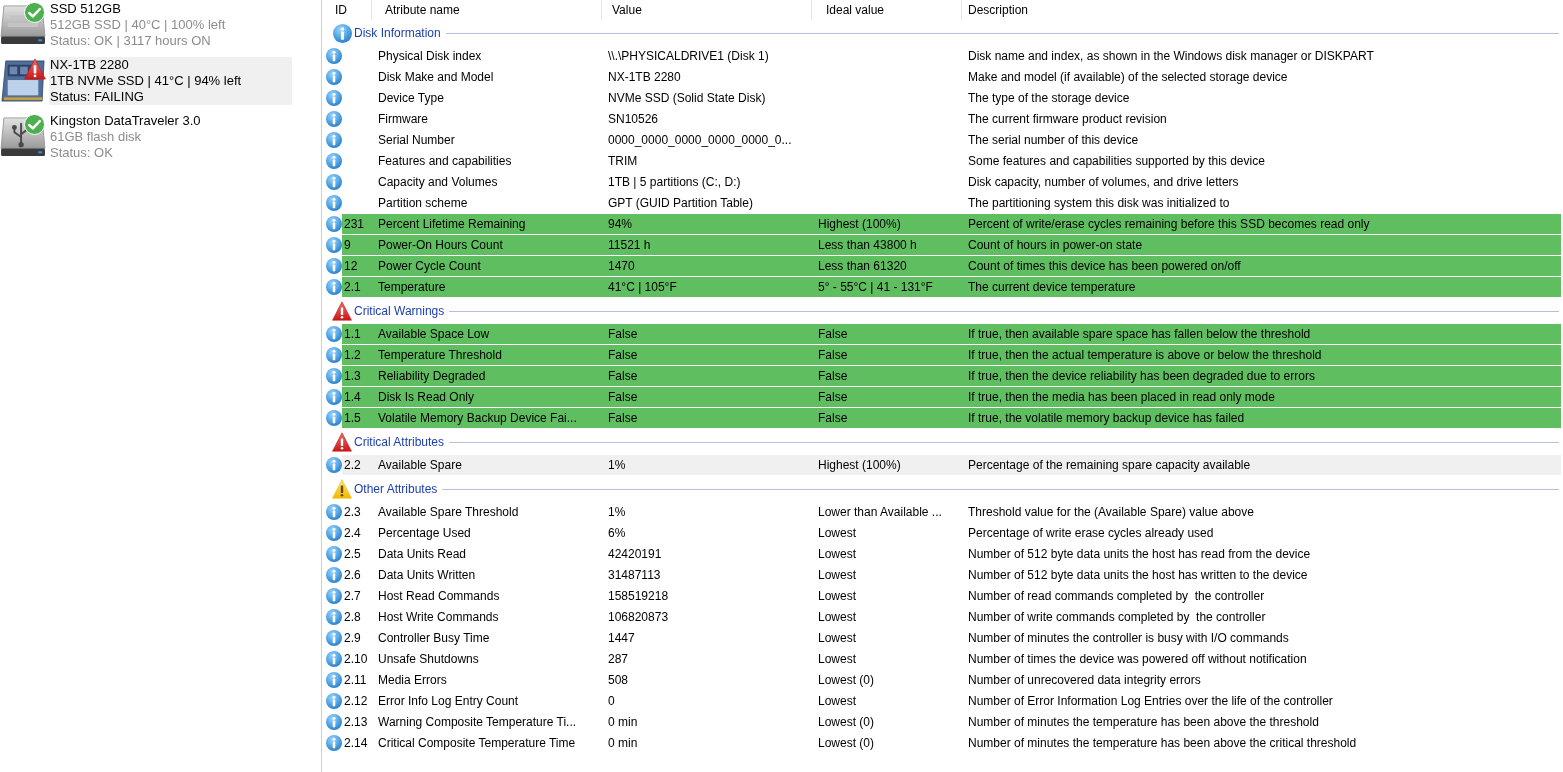 The image size is (1563, 772). I want to click on table-row: 9 Power-On Hours Count 11521 h Less than 43800 h Count of hours in power-on state, so click(951, 245).